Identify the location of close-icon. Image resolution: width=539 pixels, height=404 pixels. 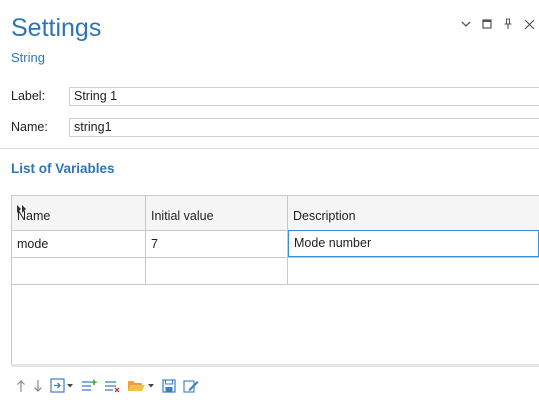
(529, 24).